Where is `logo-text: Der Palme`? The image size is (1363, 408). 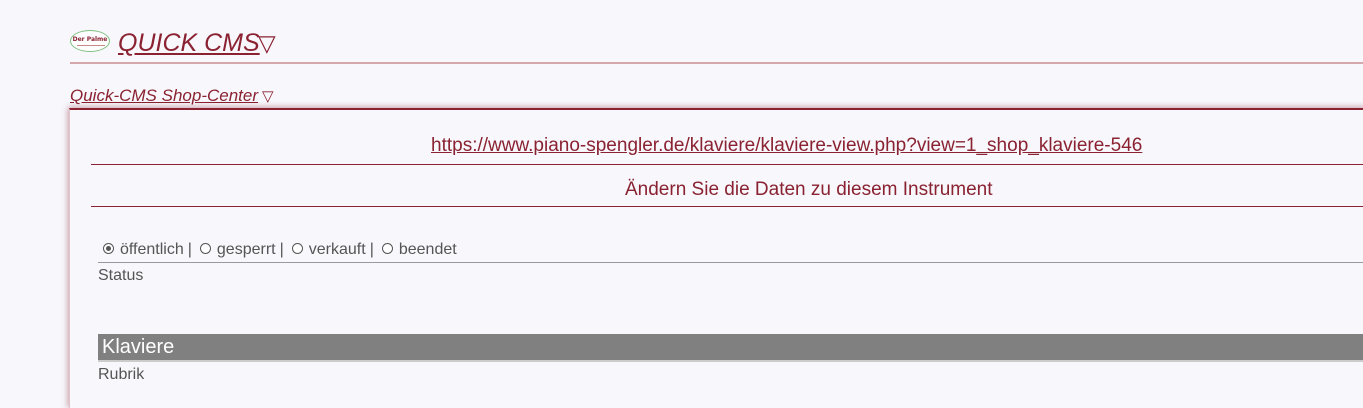
logo-text: Der Palme is located at coordinates (90, 39).